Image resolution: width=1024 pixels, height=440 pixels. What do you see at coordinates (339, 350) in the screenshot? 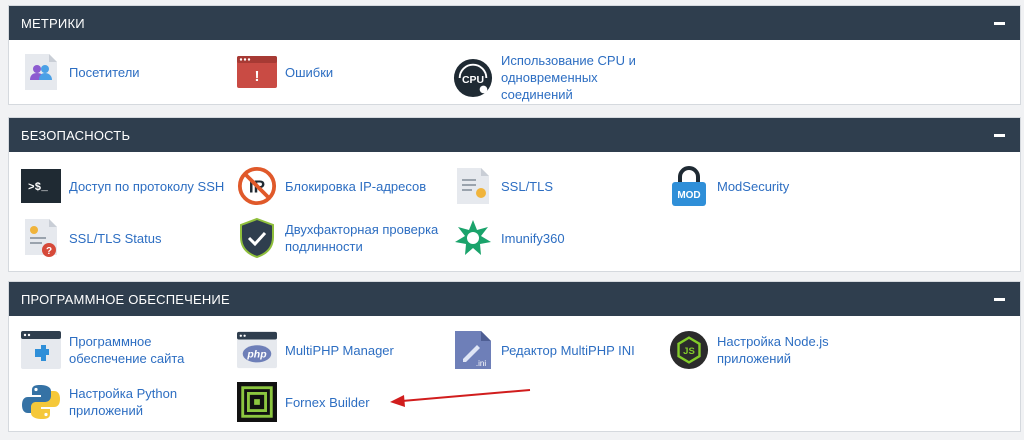
I see `multiphp-manager-label: MultiPHP Manager` at bounding box center [339, 350].